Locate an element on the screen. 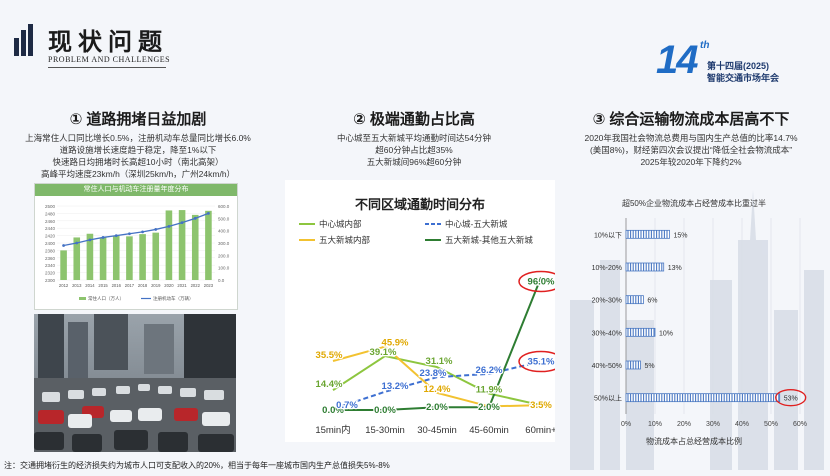 The width and height of the screenshot is (830, 476). chart1-xtick: 2018 is located at coordinates (143, 285).